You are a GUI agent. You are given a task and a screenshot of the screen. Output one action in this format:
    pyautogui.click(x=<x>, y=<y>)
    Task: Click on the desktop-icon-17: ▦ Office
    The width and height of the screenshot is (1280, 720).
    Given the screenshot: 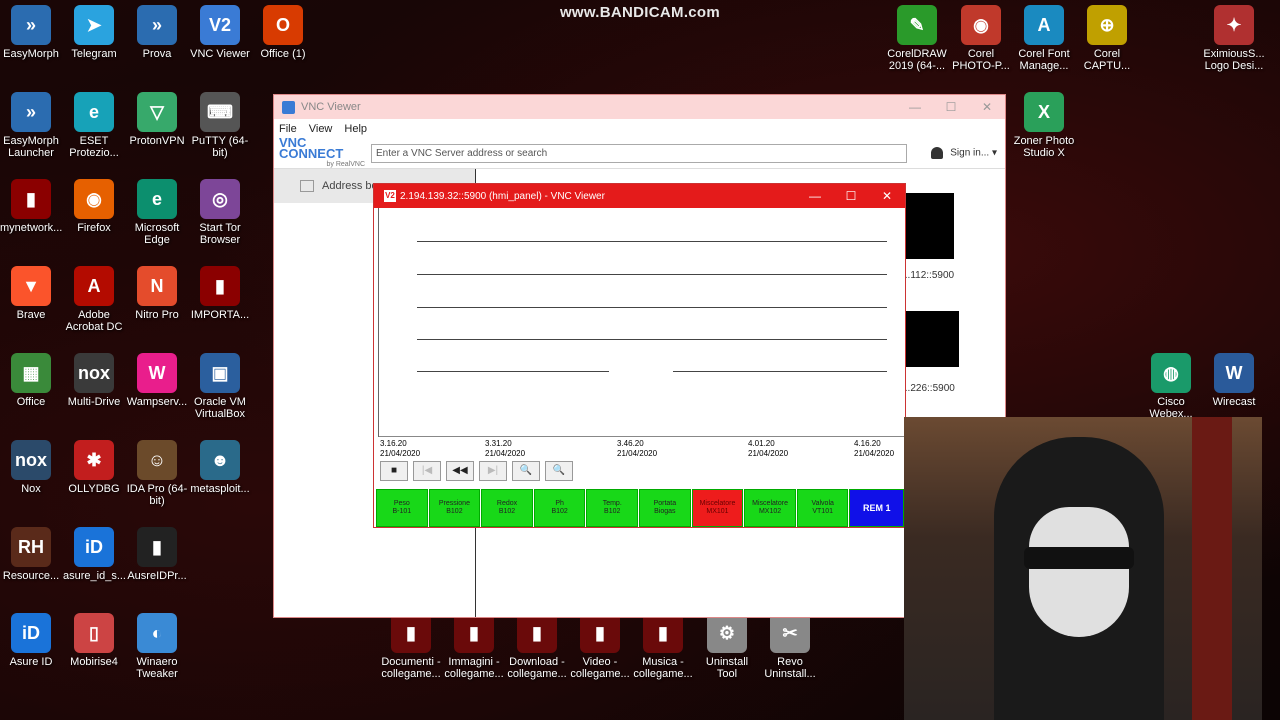 What is the action you would take?
    pyautogui.click(x=31, y=380)
    